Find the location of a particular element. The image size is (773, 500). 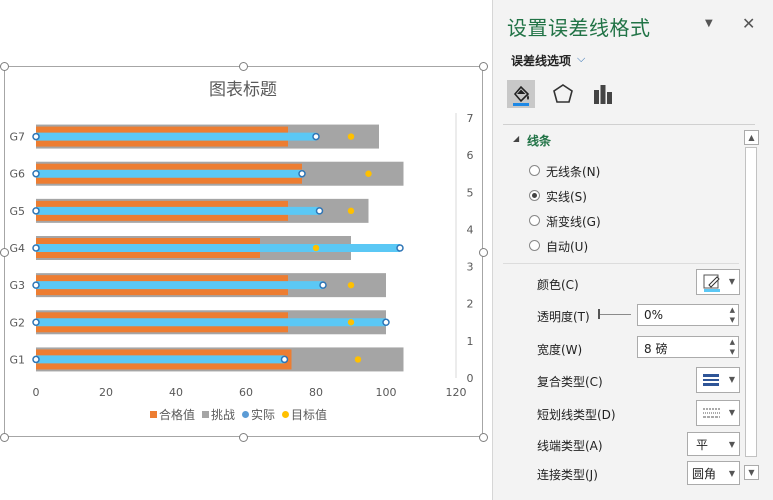

chevron-down-icon: ⌵ is located at coordinates (581, 59).